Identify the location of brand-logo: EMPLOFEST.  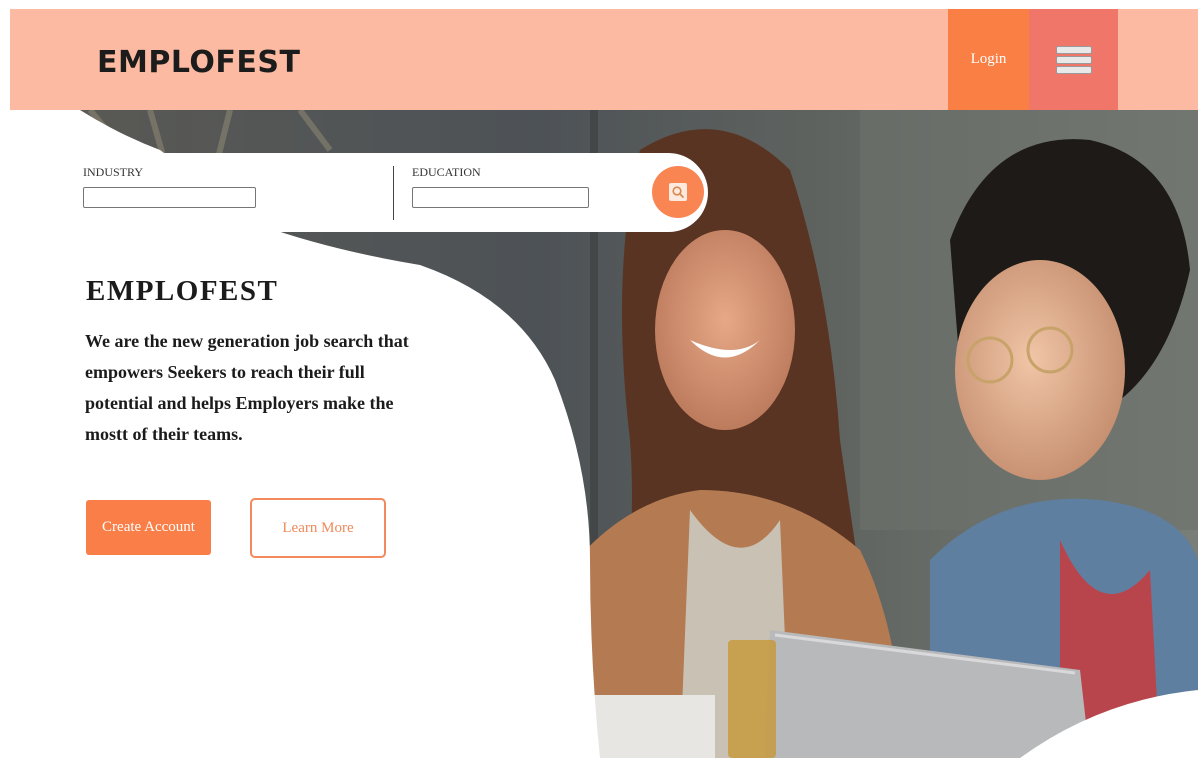
(198, 62).